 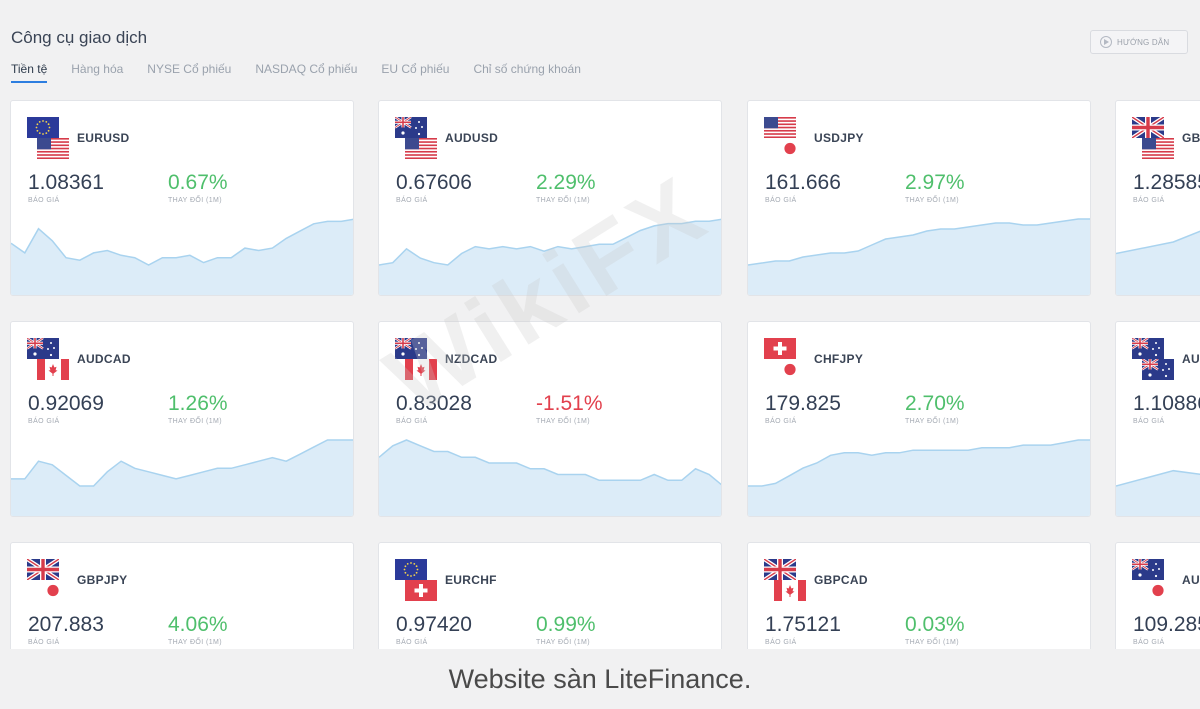 I want to click on instrument-price: 0.67606, so click(x=434, y=182).